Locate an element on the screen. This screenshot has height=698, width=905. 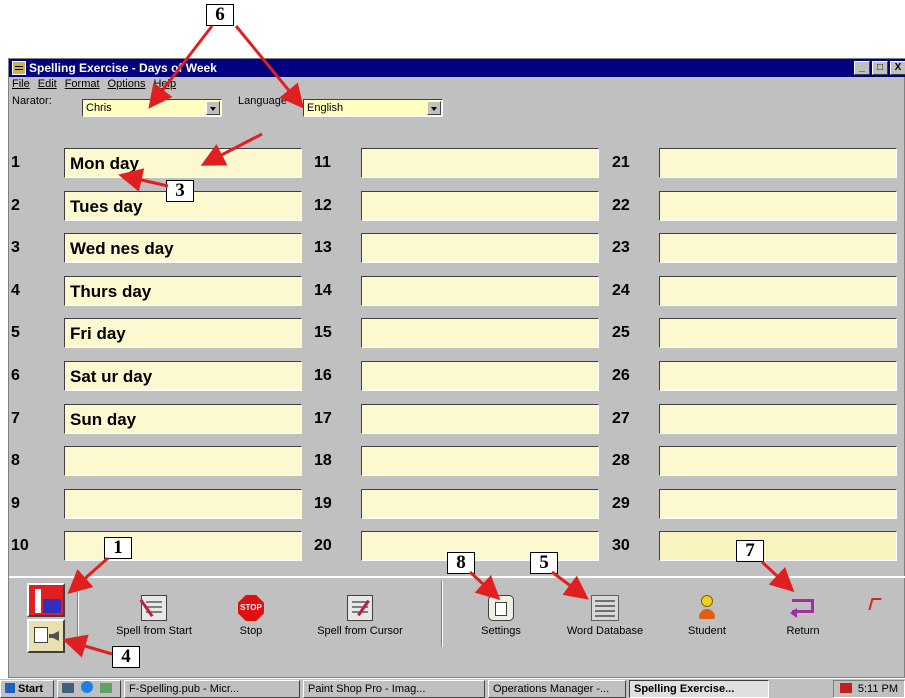
menu-options: Options is located at coordinates (127, 85).